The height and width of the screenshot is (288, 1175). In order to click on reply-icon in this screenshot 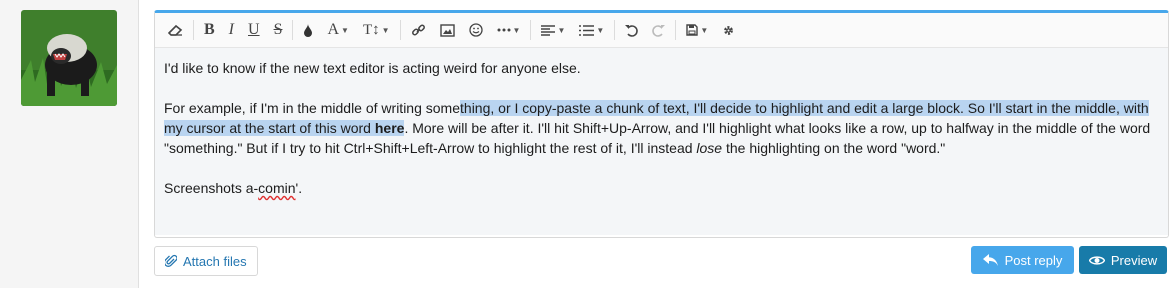, I will do `click(990, 259)`.